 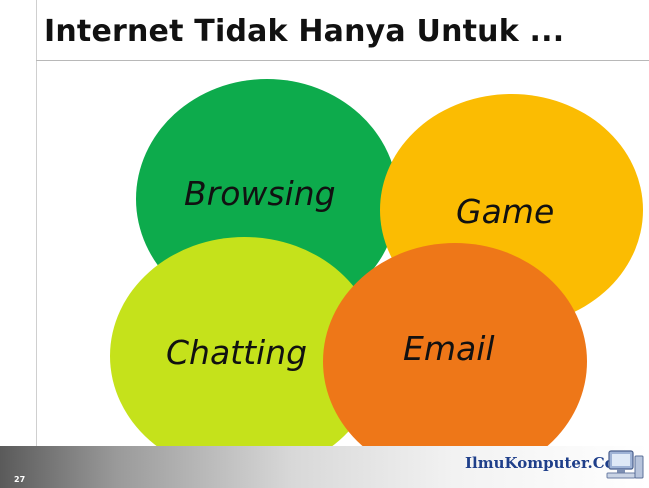 I want to click on left-divider, so click(x=36, y=227).